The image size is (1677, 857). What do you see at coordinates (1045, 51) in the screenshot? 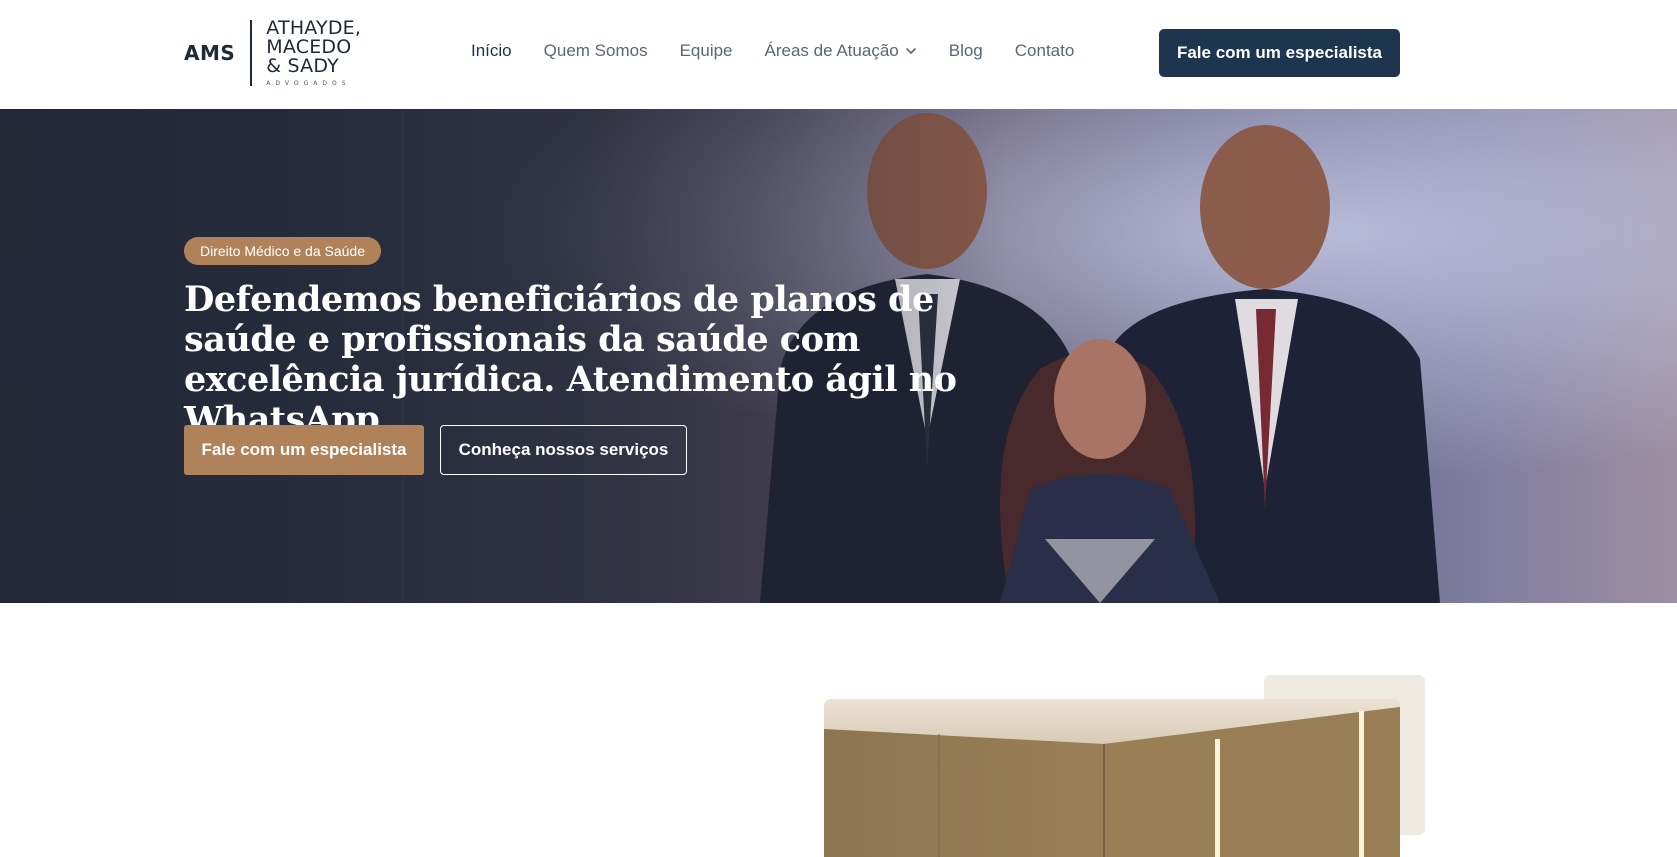
I see `nav-item-contato: Contato` at bounding box center [1045, 51].